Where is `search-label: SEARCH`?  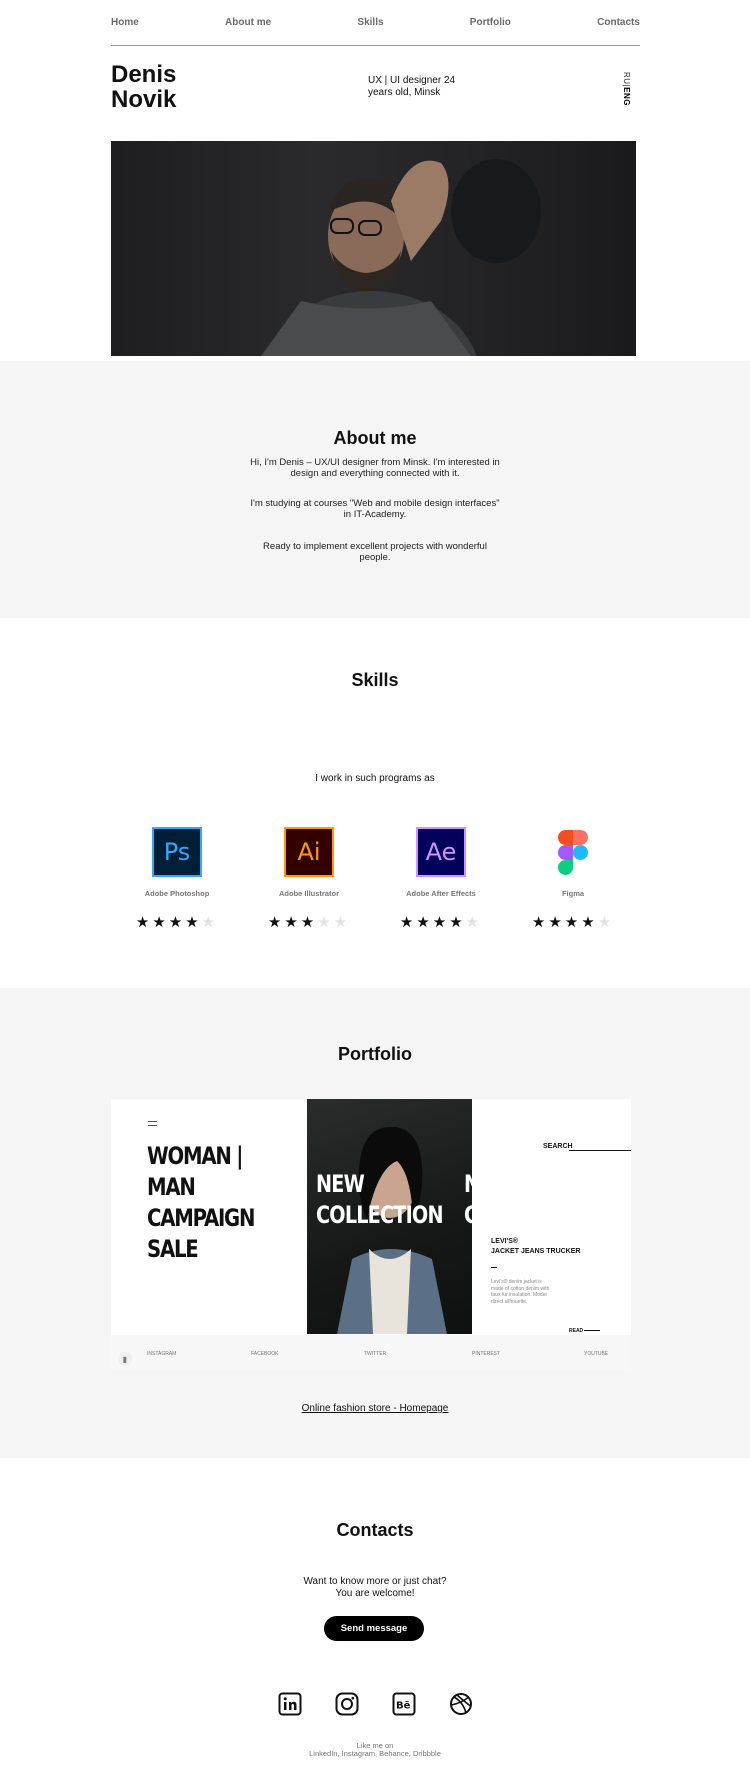
search-label: SEARCH is located at coordinates (558, 1146).